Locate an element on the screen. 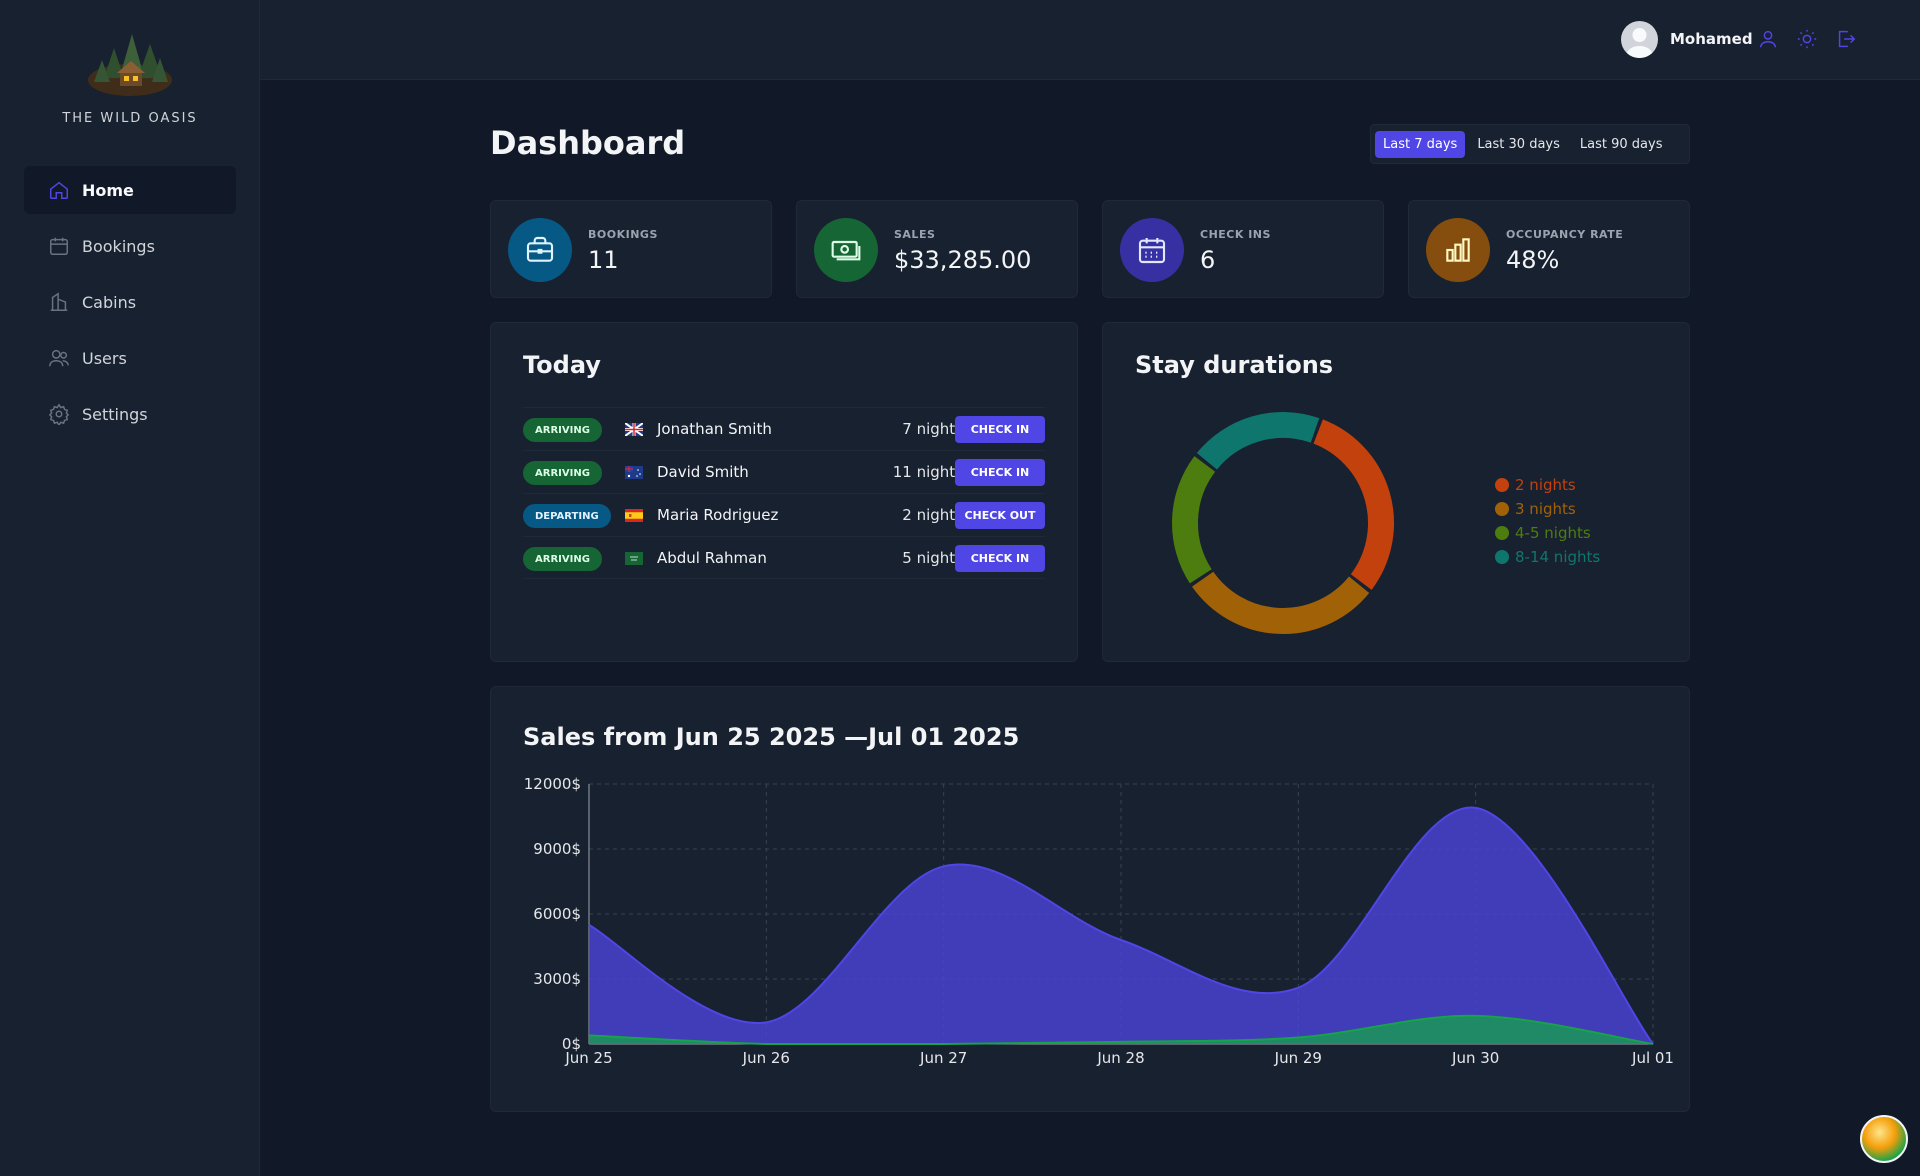 This screenshot has width=1920, height=1176. stat-value: 48% is located at coordinates (1533, 260).